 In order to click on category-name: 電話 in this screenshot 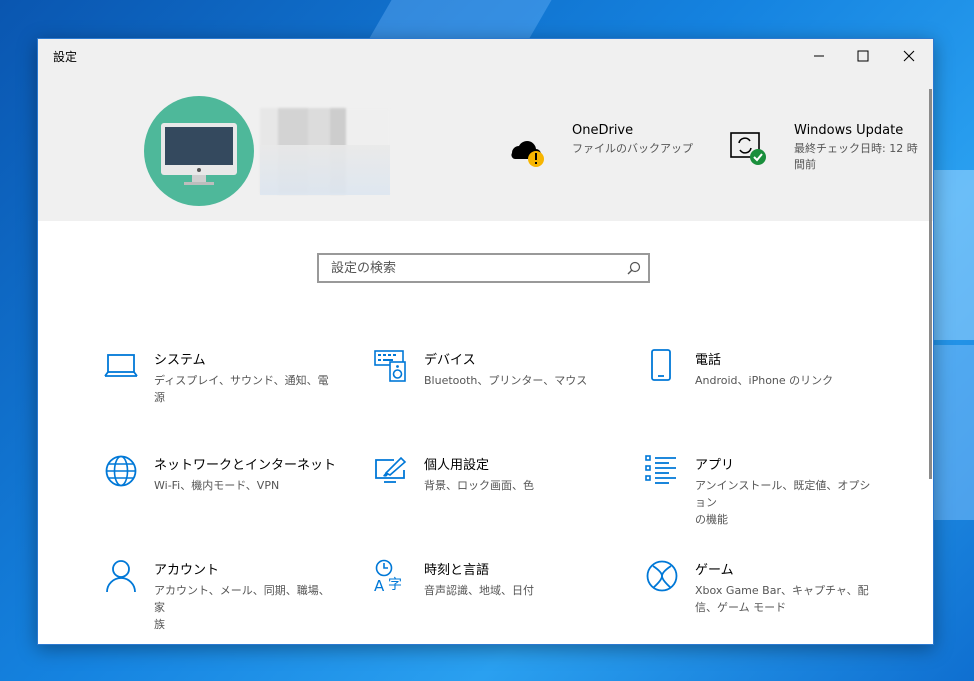, I will do `click(708, 360)`.